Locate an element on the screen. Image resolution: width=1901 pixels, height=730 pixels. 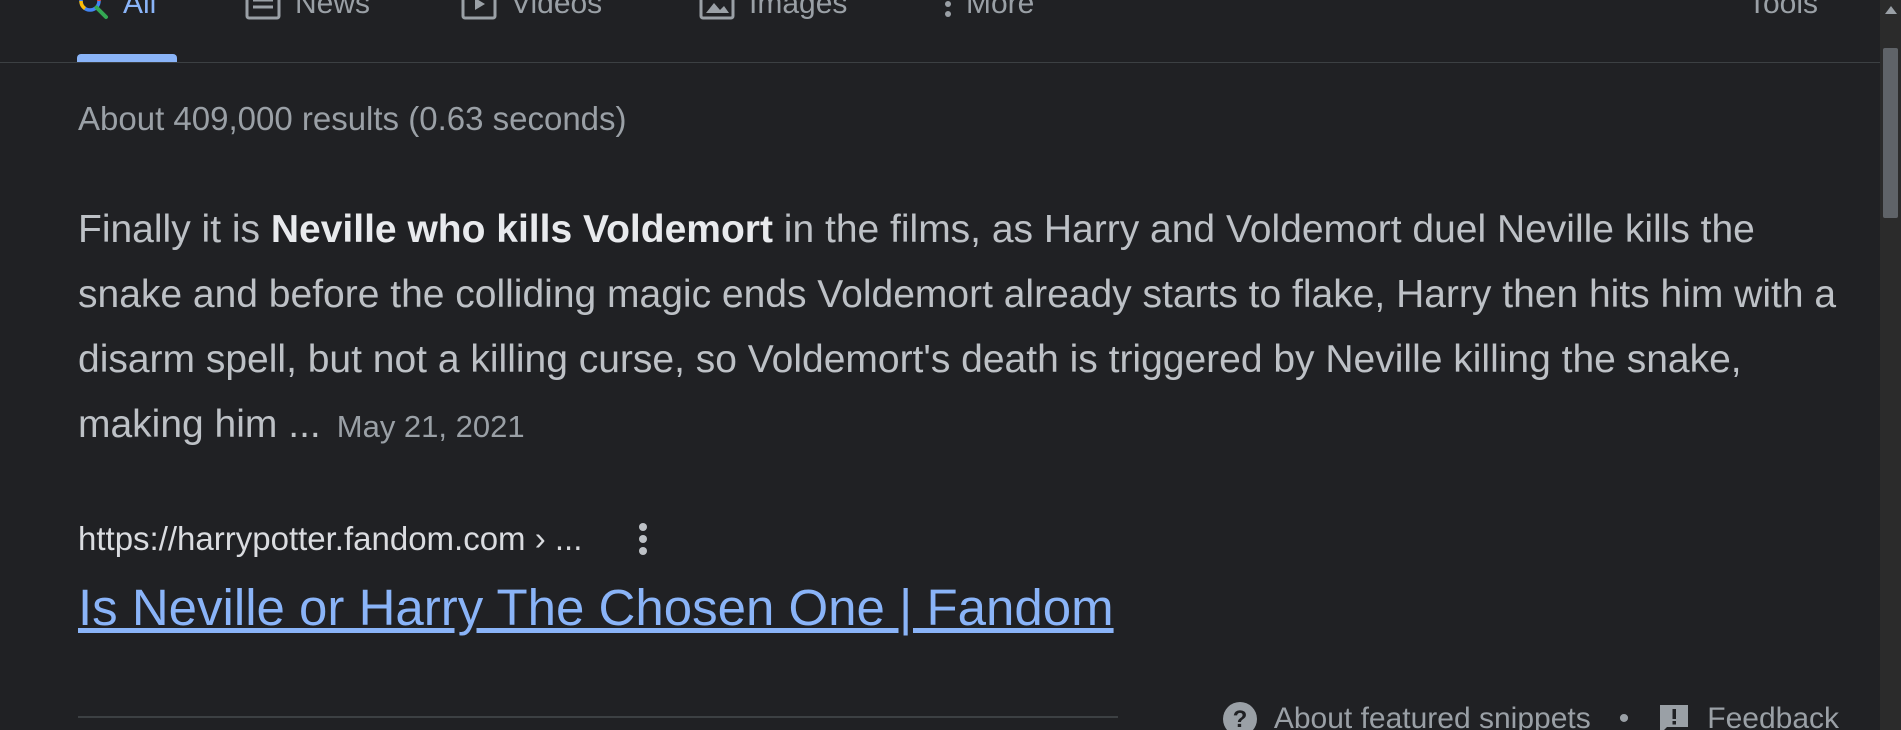
snippet-footer: ? About featured snippets • Feedback is located at coordinates (1530, 713).